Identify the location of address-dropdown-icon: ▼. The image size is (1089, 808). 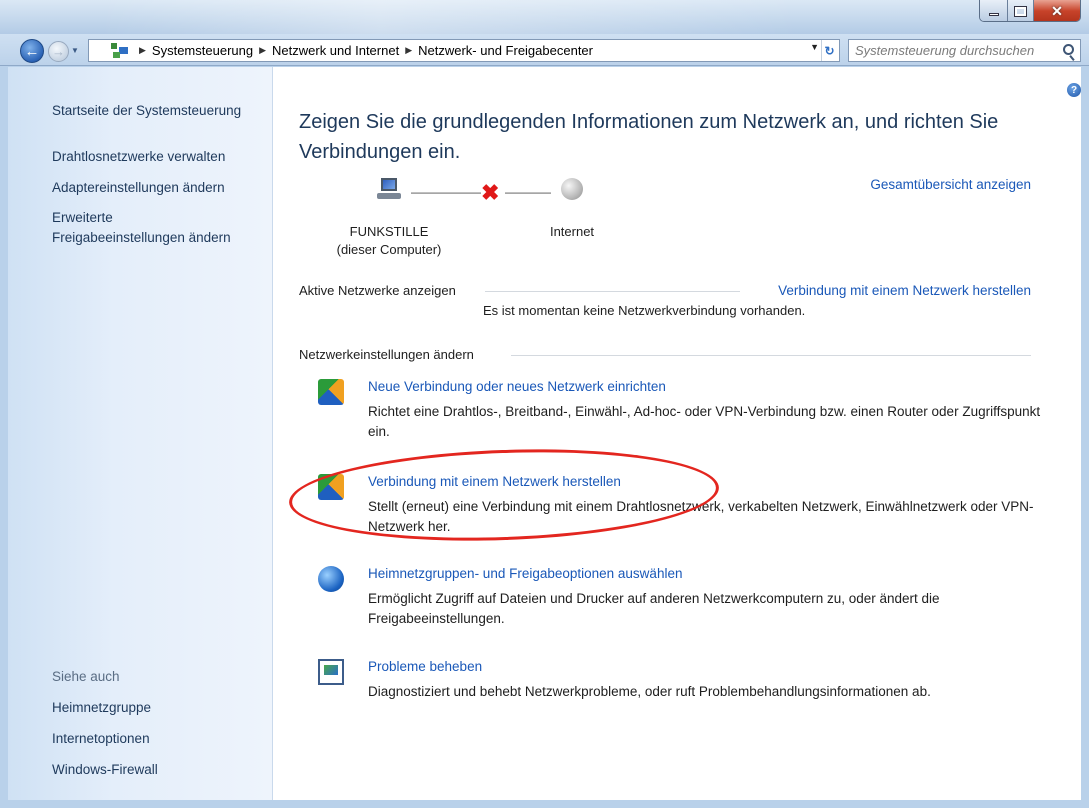
(814, 47).